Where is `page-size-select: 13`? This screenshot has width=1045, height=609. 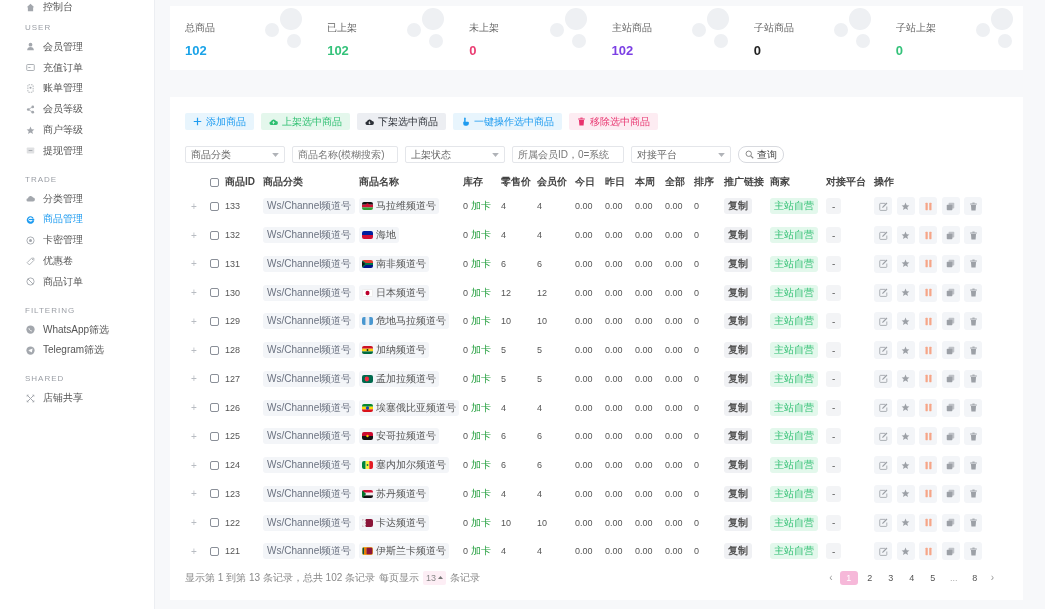 page-size-select: 13 is located at coordinates (435, 577).